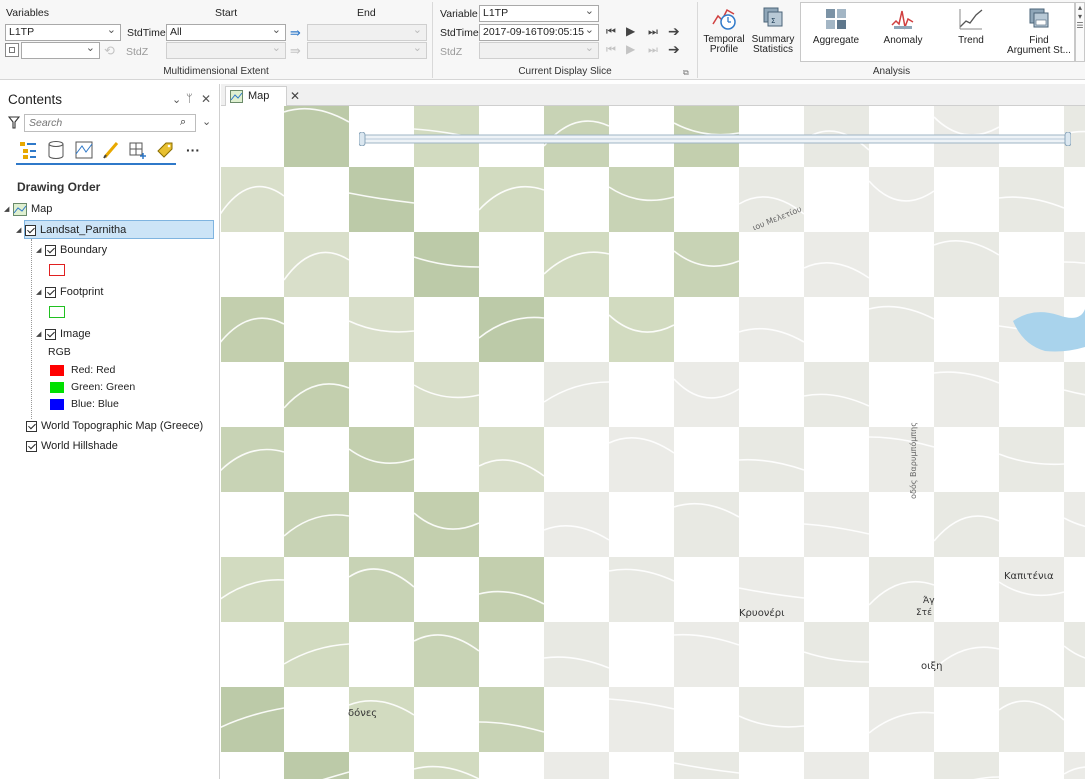  What do you see at coordinates (30, 230) in the screenshot?
I see `layer-visibility-checkbox` at bounding box center [30, 230].